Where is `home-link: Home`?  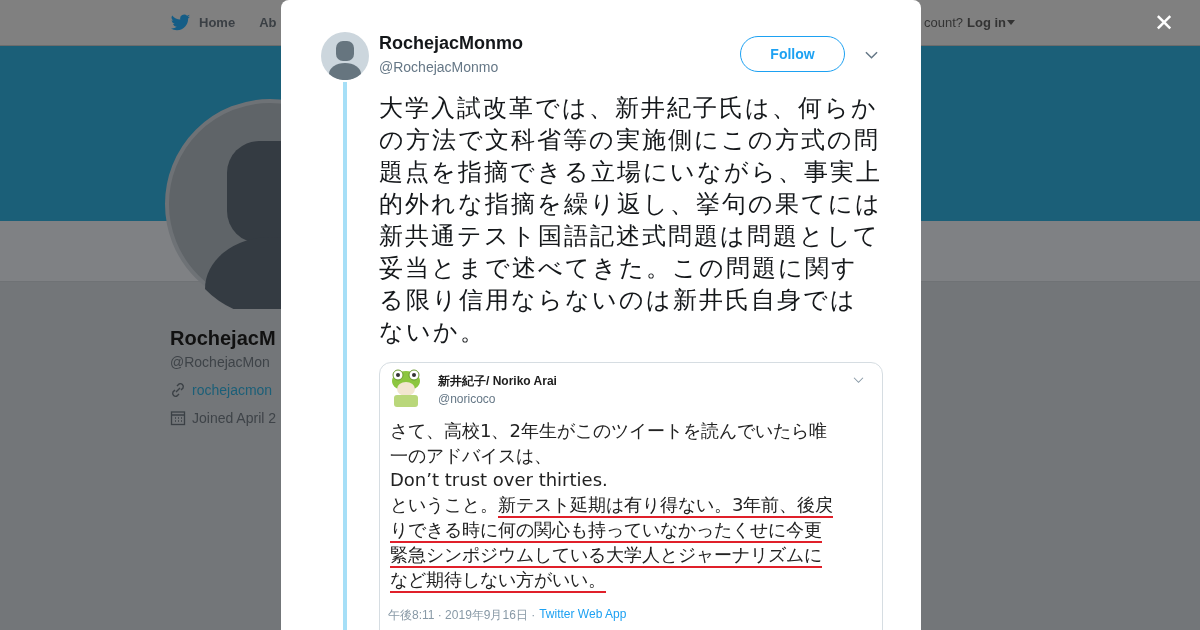 home-link: Home is located at coordinates (217, 22).